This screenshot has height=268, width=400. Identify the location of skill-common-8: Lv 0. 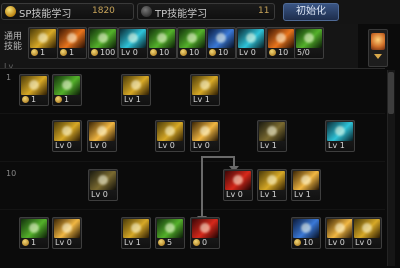
(251, 43).